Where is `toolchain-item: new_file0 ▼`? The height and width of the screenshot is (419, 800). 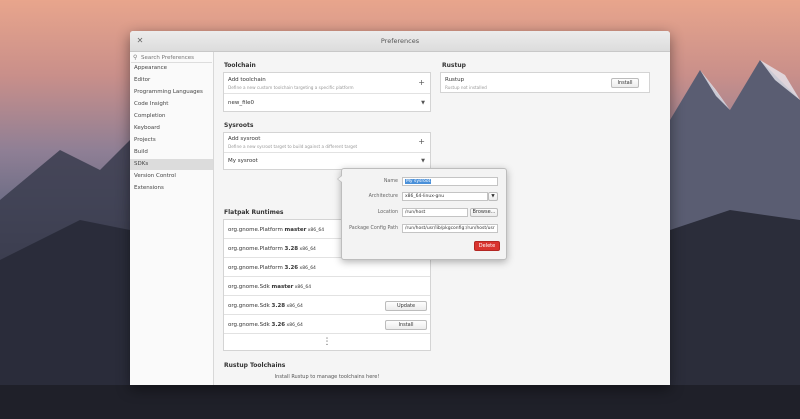
toolchain-item: new_file0 ▼ is located at coordinates (327, 103).